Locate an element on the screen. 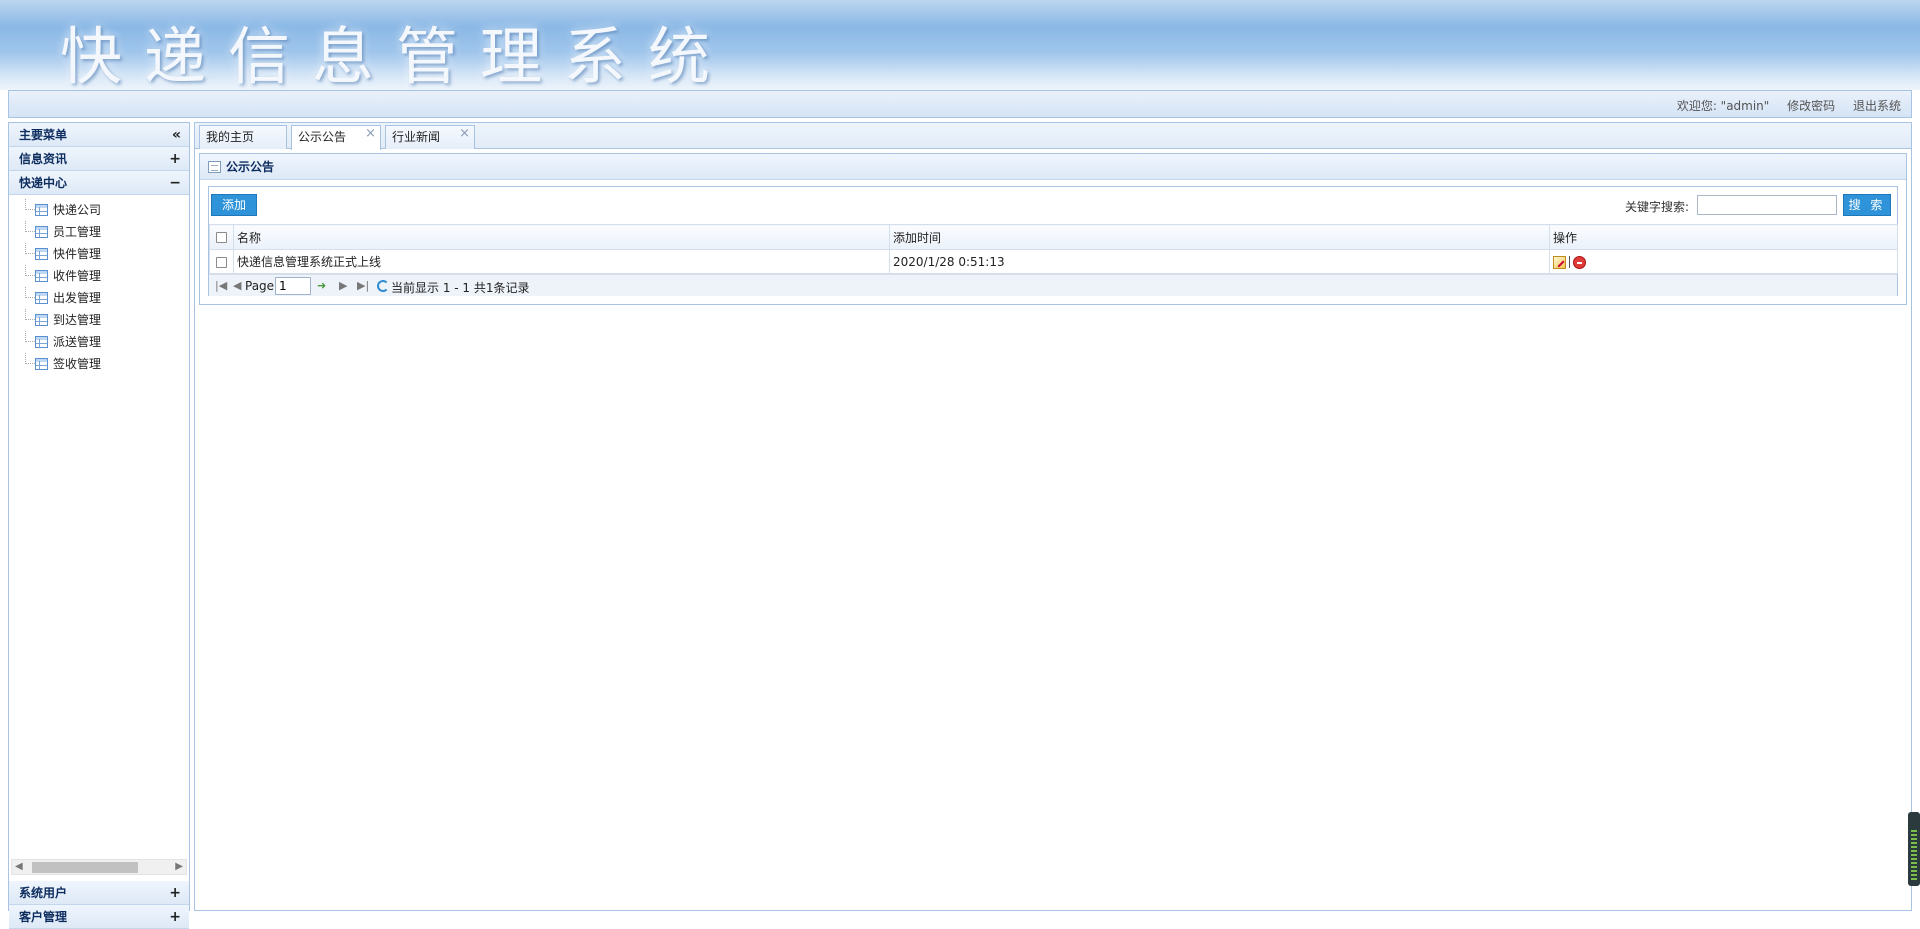 The image size is (1920, 929). tab-label: 行业新闻 is located at coordinates (416, 137).